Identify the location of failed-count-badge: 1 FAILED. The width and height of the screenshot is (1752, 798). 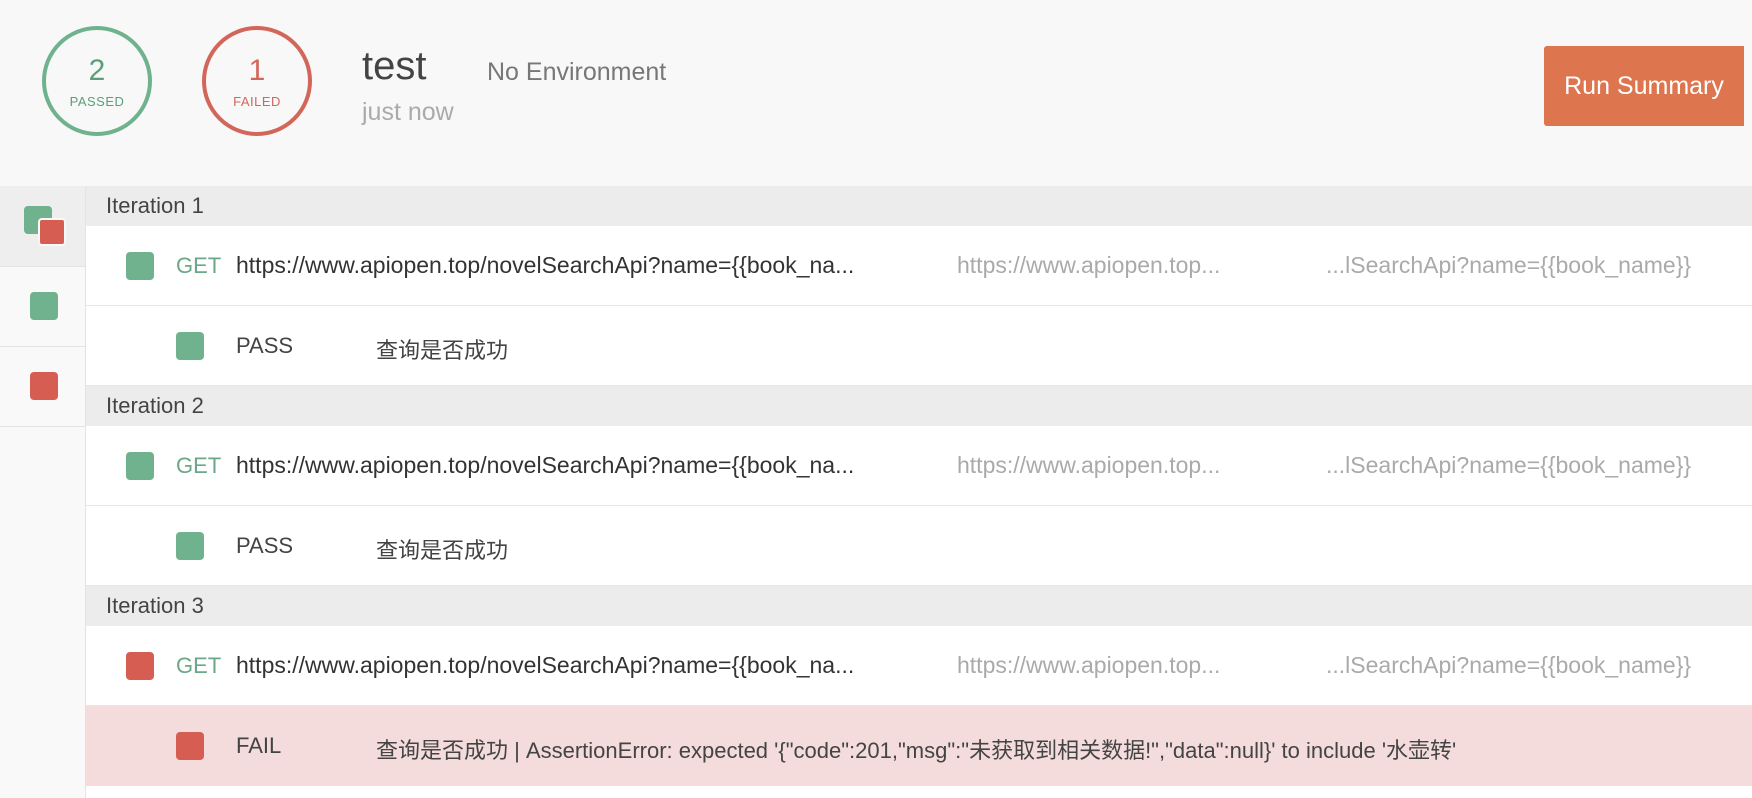
(257, 81).